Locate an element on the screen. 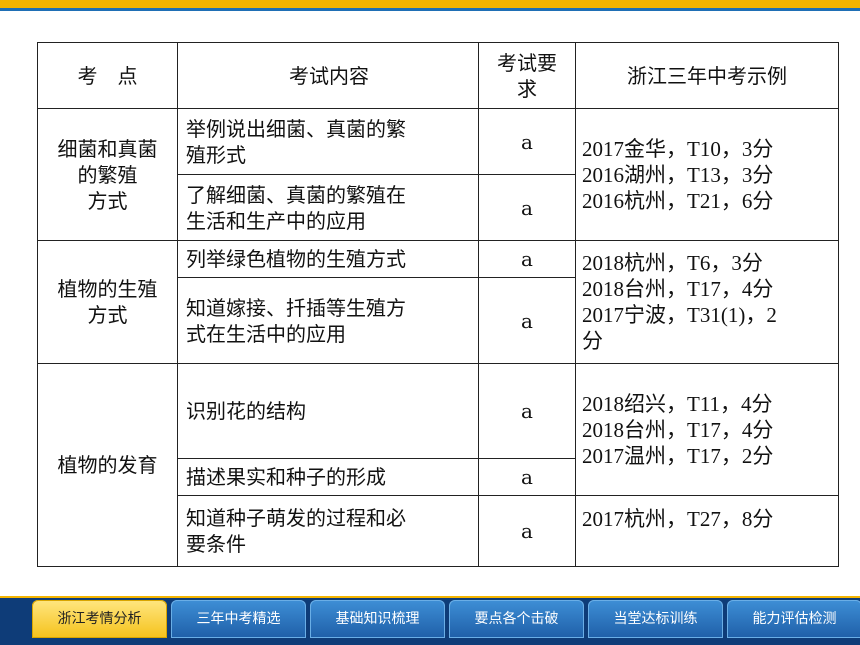 Image resolution: width=860 pixels, height=645 pixels. example-line: 2017宁波，T31(1)，2 is located at coordinates (679, 315).